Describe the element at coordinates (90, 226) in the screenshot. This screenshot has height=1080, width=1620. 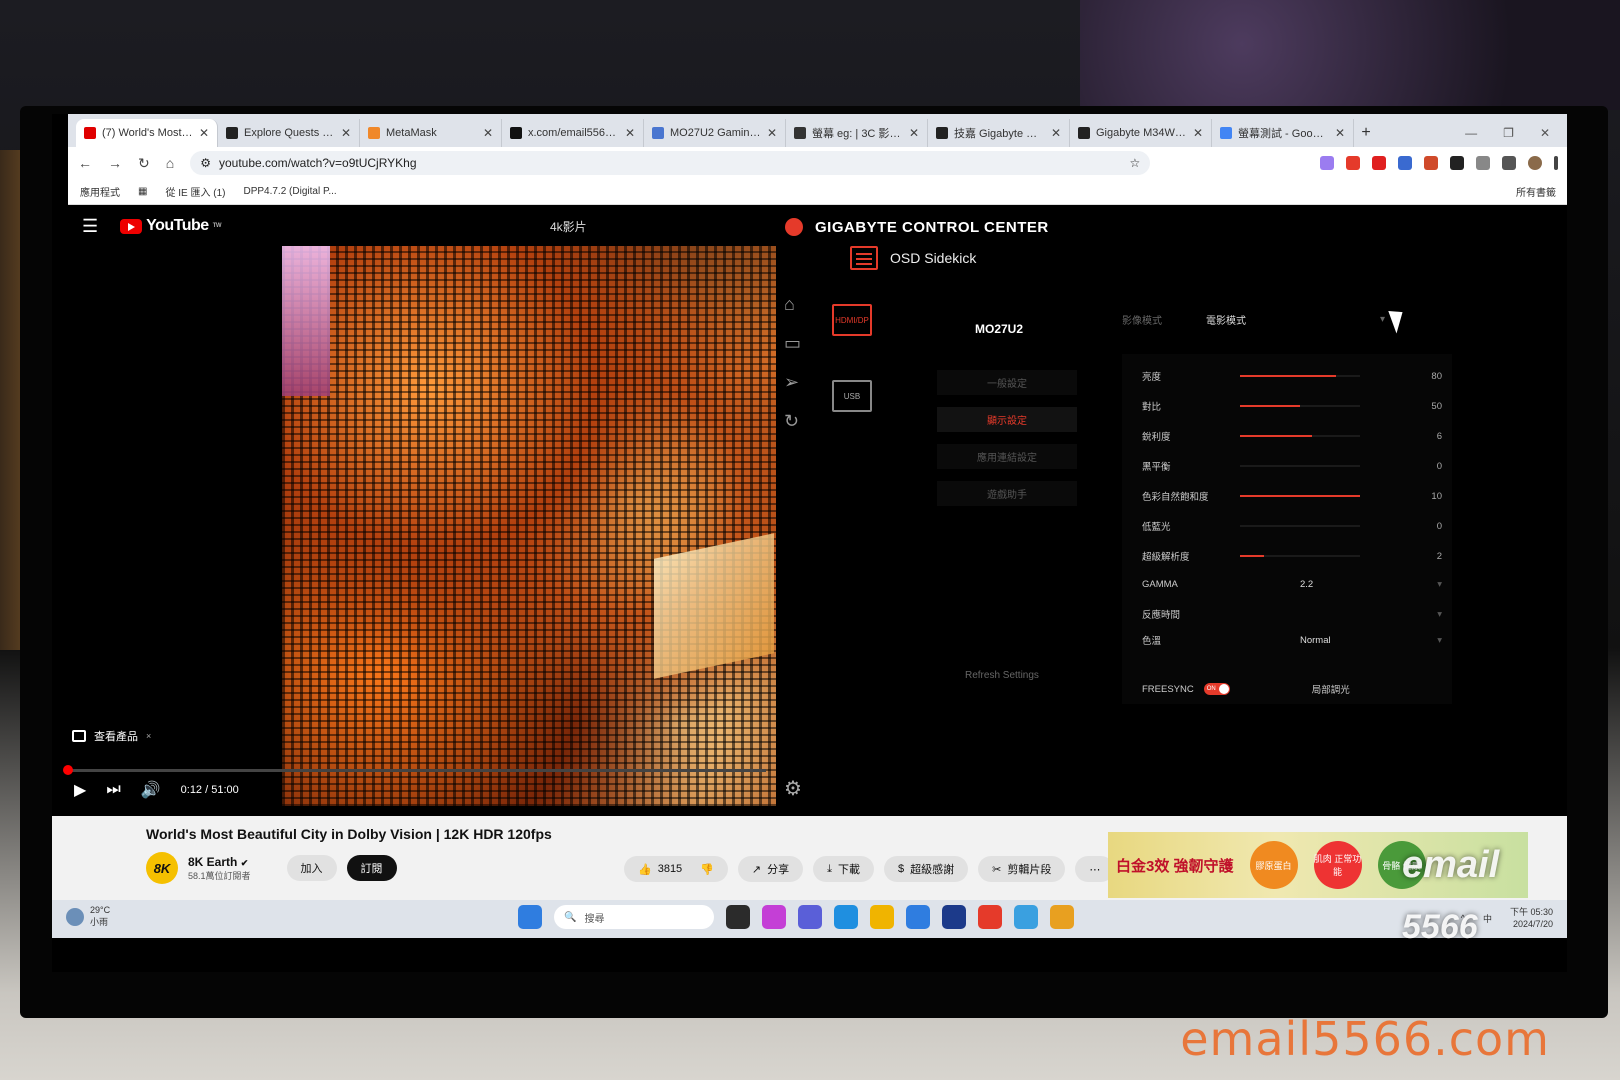
I see `hamburger-icon: ☰` at that location.